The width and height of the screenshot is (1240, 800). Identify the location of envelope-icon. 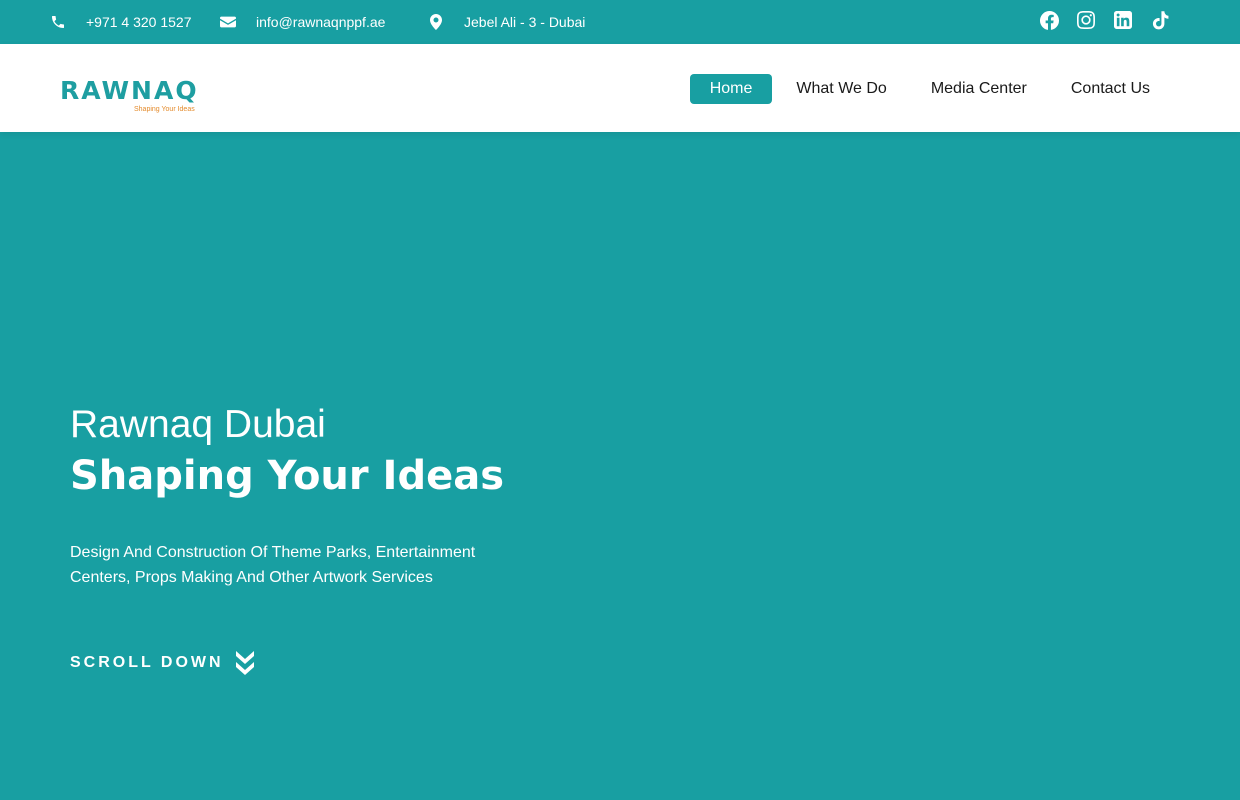
(228, 22).